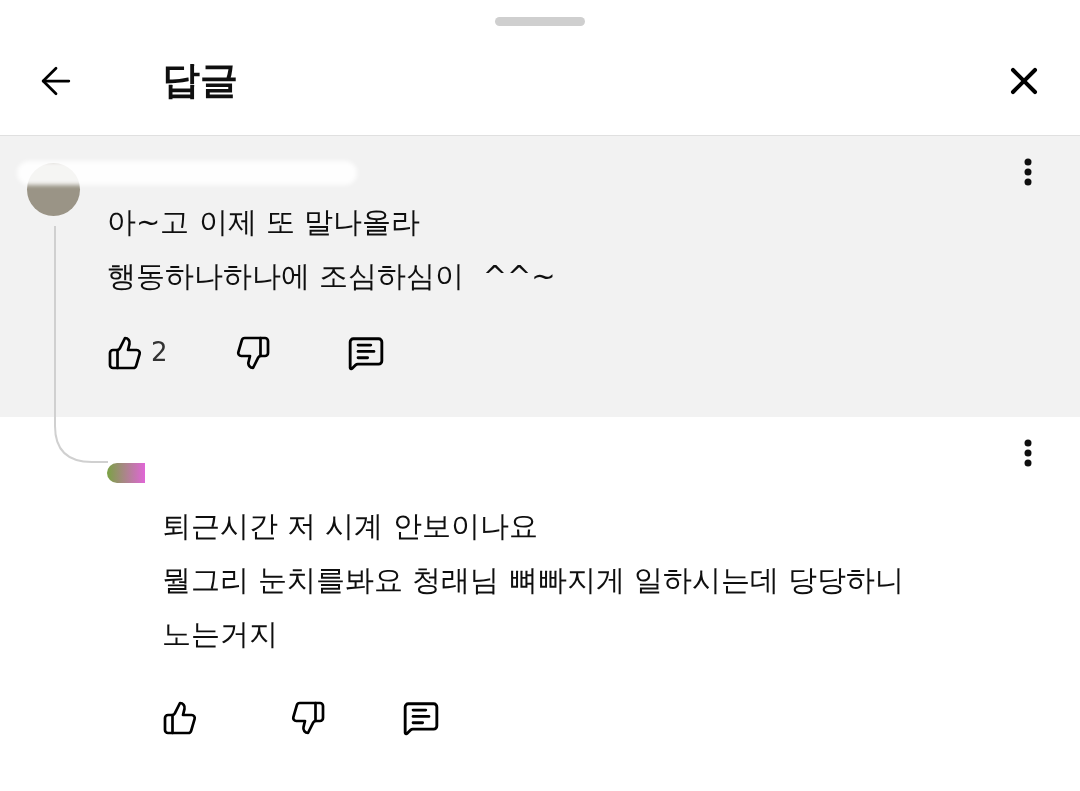 This screenshot has height=791, width=1080. I want to click on avatar, so click(126, 473).